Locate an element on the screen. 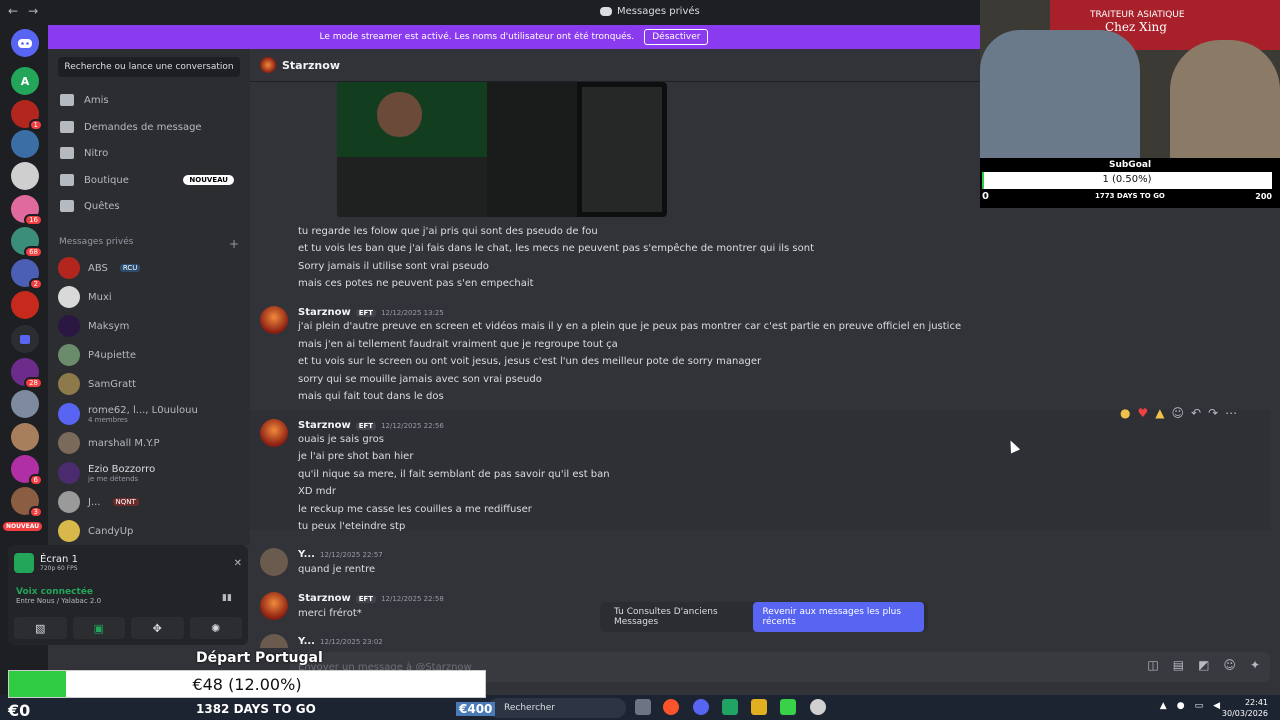 Image resolution: width=1280 pixels, height=720 pixels. emoji-icon: ☺ is located at coordinates (1229, 665).